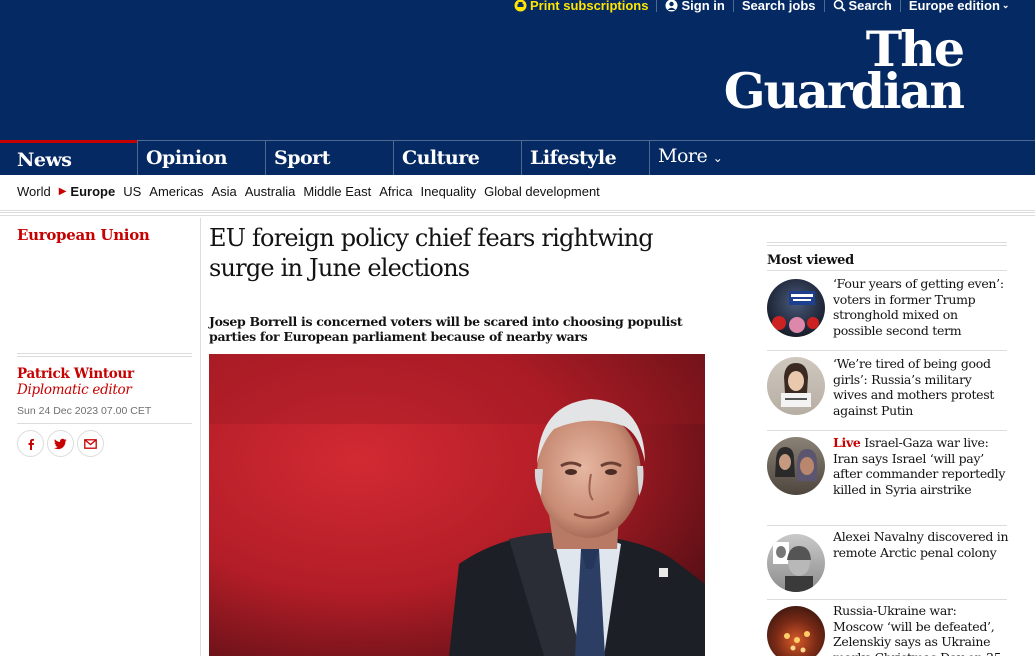 The image size is (1035, 656). What do you see at coordinates (104, 356) in the screenshot?
I see `meta-divider` at bounding box center [104, 356].